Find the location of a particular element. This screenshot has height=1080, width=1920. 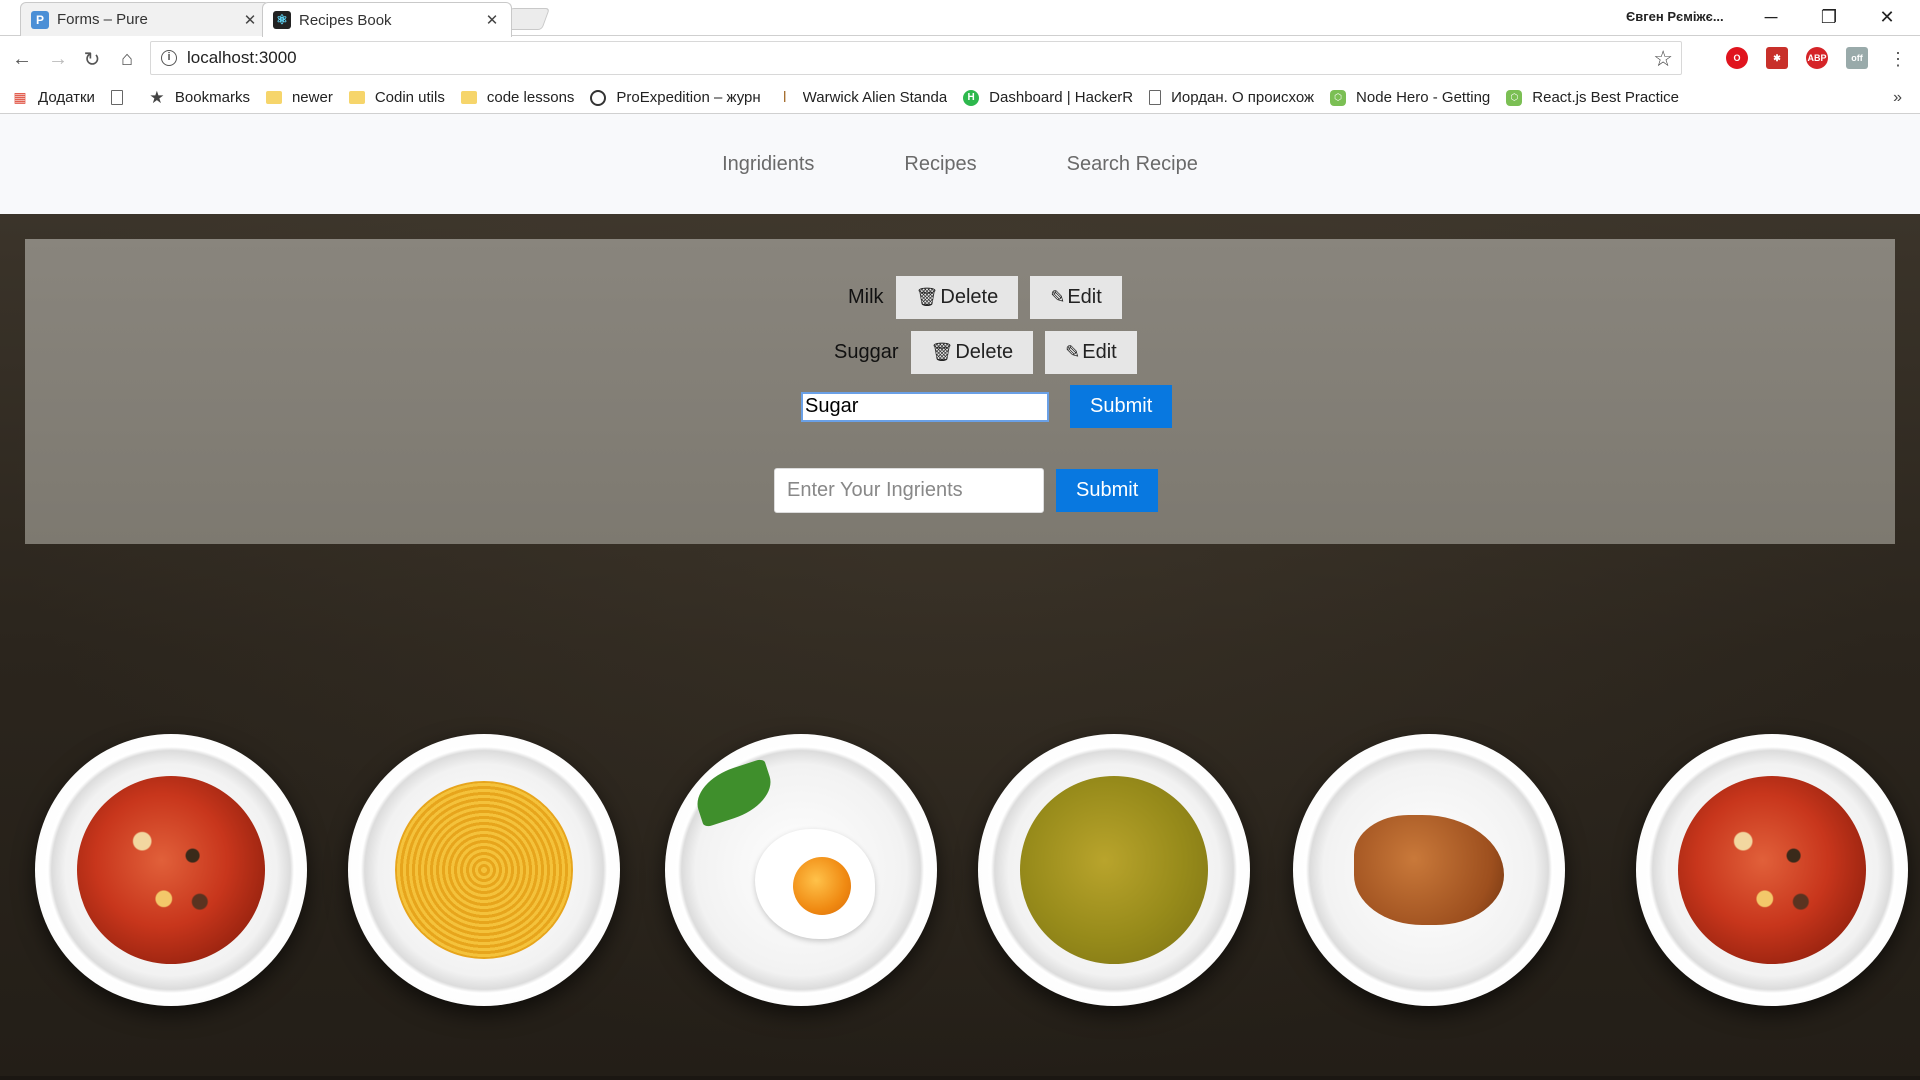

bookmark-item: ⬡ Node Hero - Getting is located at coordinates (1410, 97).